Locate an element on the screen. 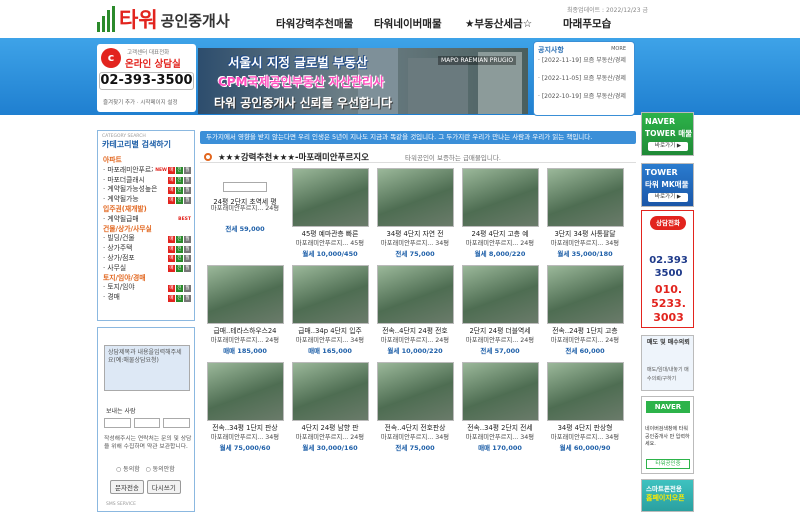 The image size is (800, 512). listing-card: 급매..테라스하우스24 마포래미안푸르지... 24평 매매 185,000 is located at coordinates (245, 313).